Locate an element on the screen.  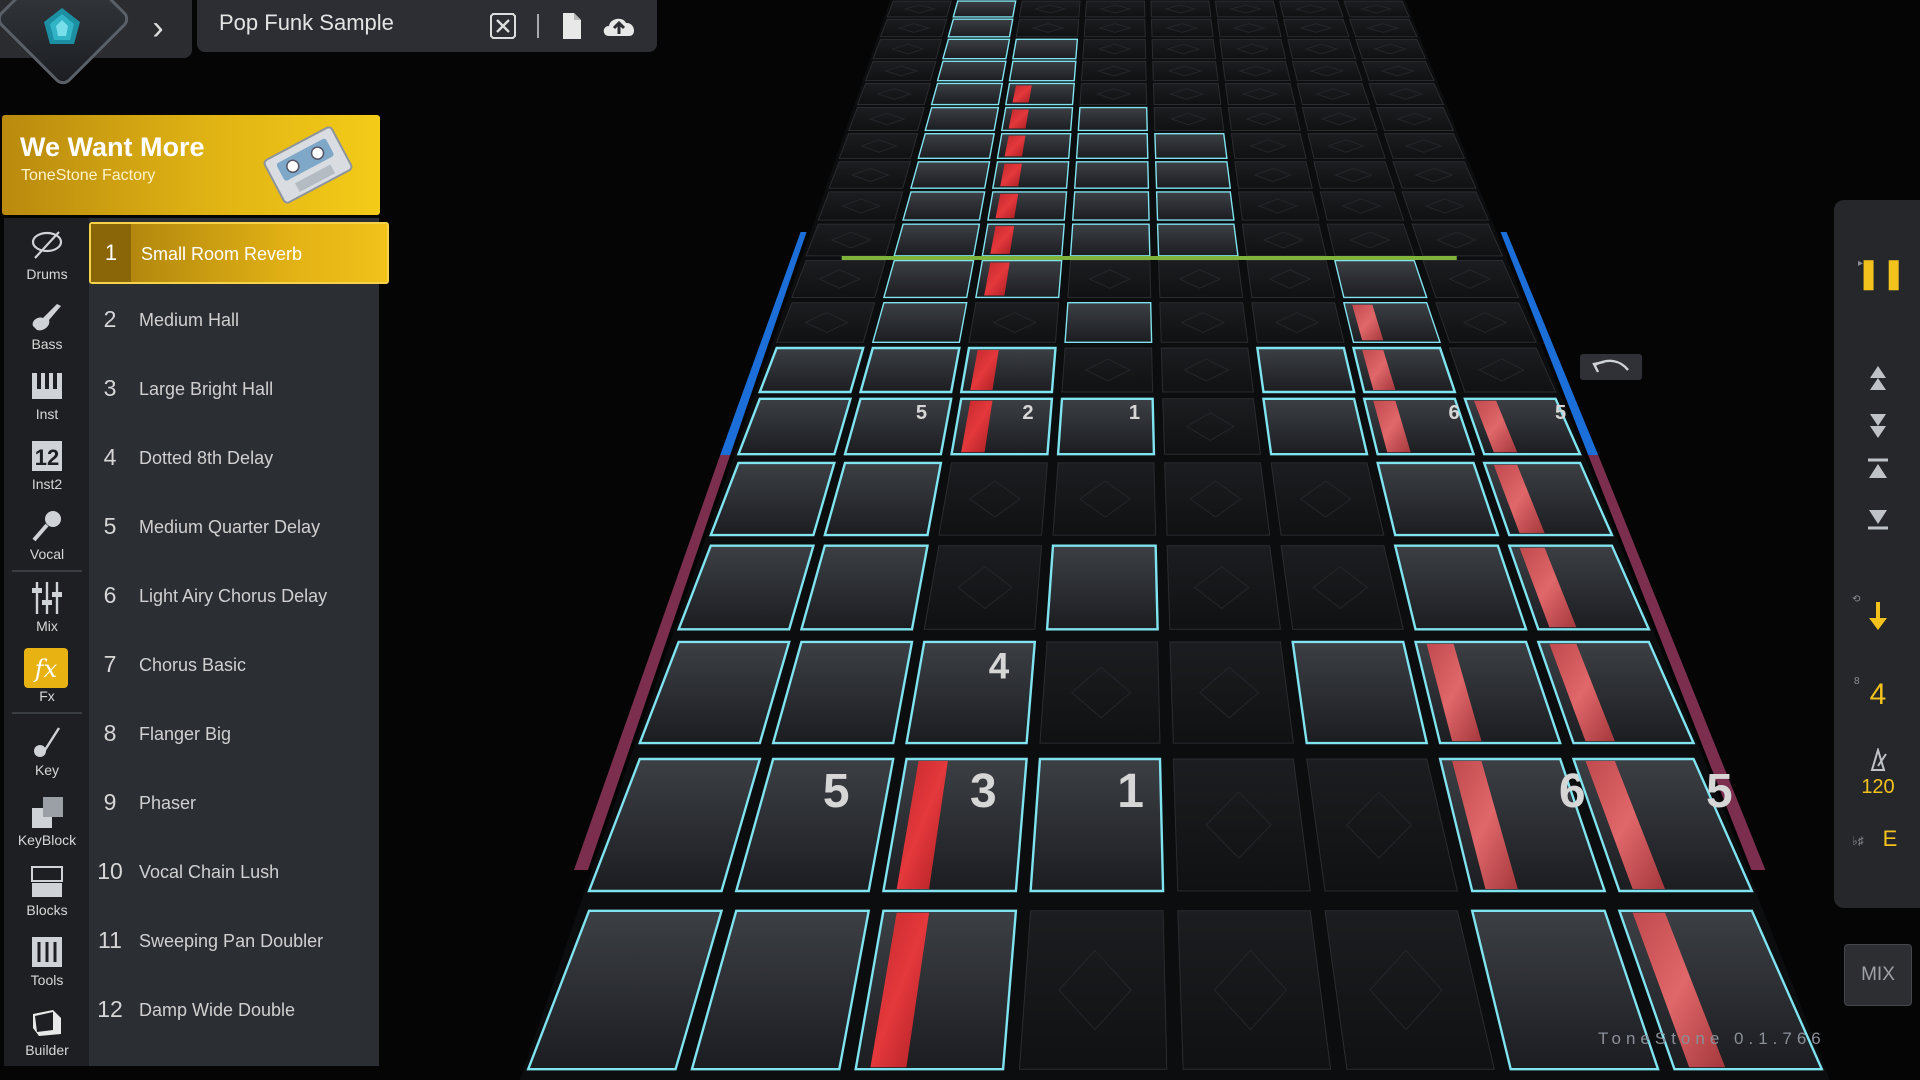
category-tools: Tools is located at coordinates (47, 962).